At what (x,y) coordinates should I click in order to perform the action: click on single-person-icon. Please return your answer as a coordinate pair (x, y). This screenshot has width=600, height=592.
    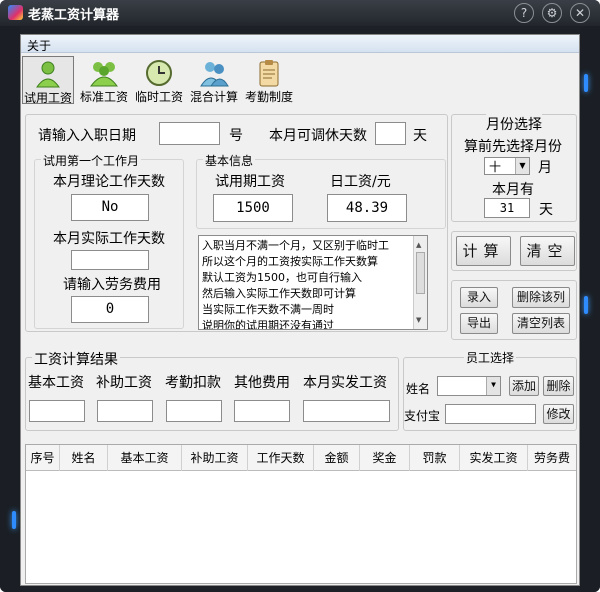
    Looking at the image, I should click on (48, 74).